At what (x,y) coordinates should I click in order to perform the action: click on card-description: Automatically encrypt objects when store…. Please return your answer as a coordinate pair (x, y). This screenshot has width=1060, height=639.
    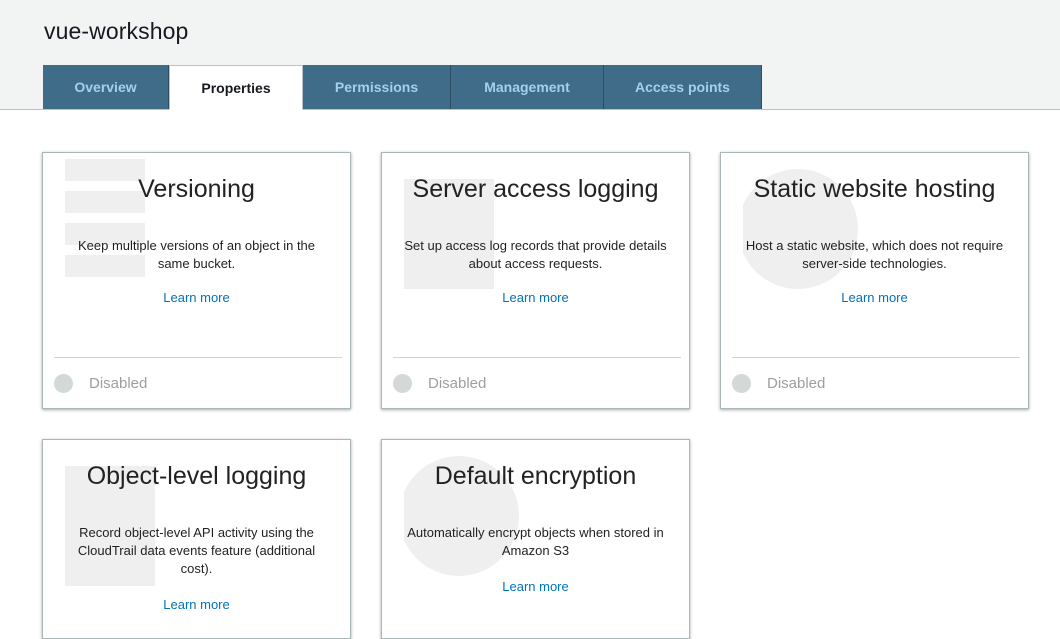
    Looking at the image, I should click on (535, 541).